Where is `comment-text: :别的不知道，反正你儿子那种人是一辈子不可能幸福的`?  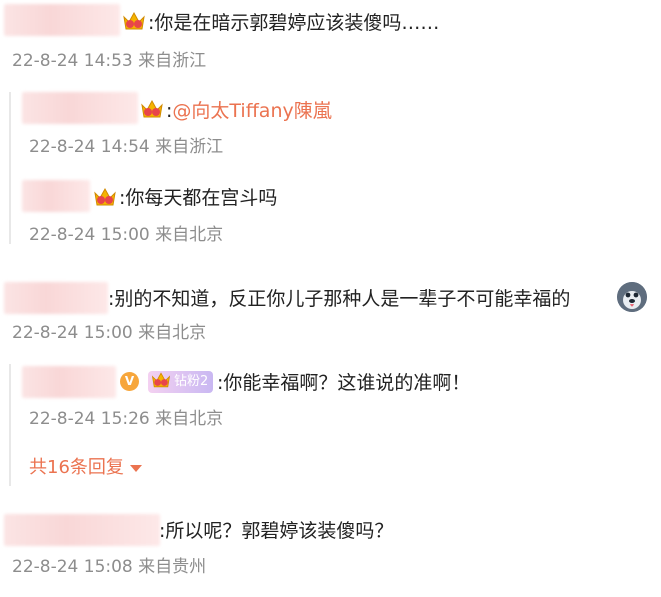 comment-text: :别的不知道，反正你儿子那种人是一辈子不可能幸福的 is located at coordinates (339, 299).